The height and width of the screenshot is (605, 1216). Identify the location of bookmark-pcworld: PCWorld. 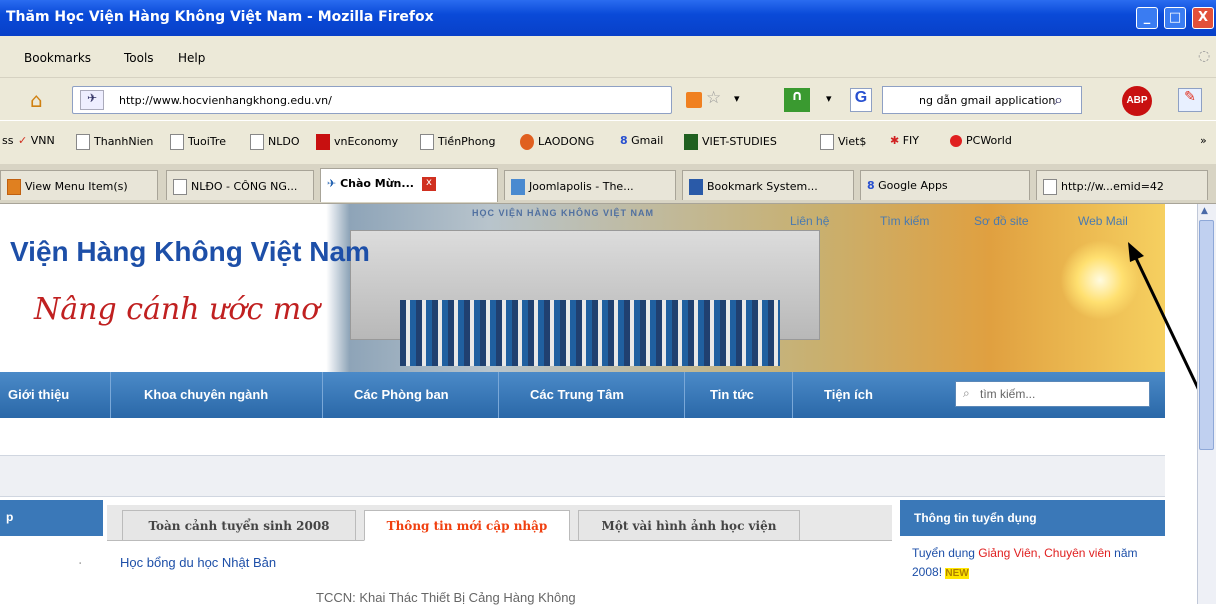
(981, 140).